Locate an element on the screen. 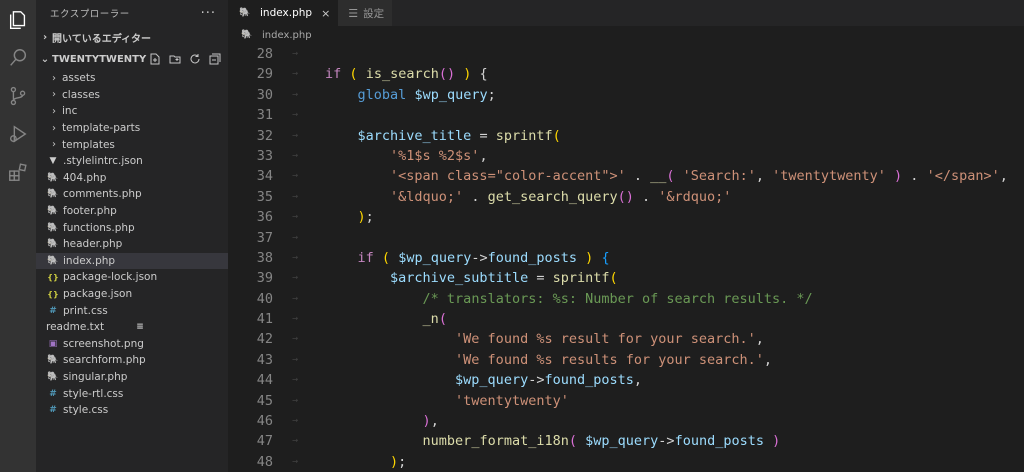  file-item: 🐘 index.php is located at coordinates (132, 261).